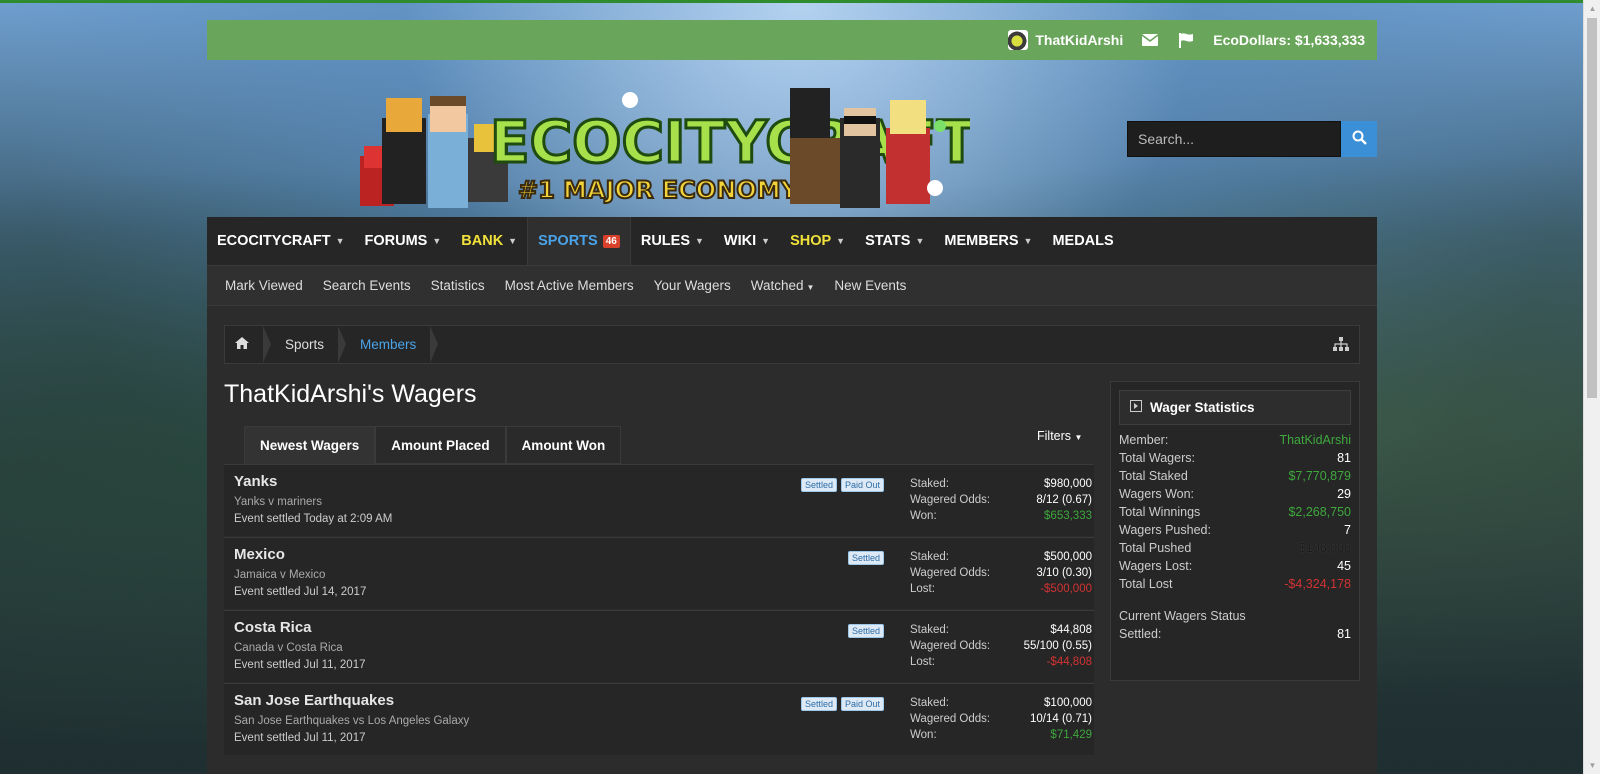 The image size is (1600, 774). Describe the element at coordinates (1344, 566) in the screenshot. I see `stat-value: 45` at that location.